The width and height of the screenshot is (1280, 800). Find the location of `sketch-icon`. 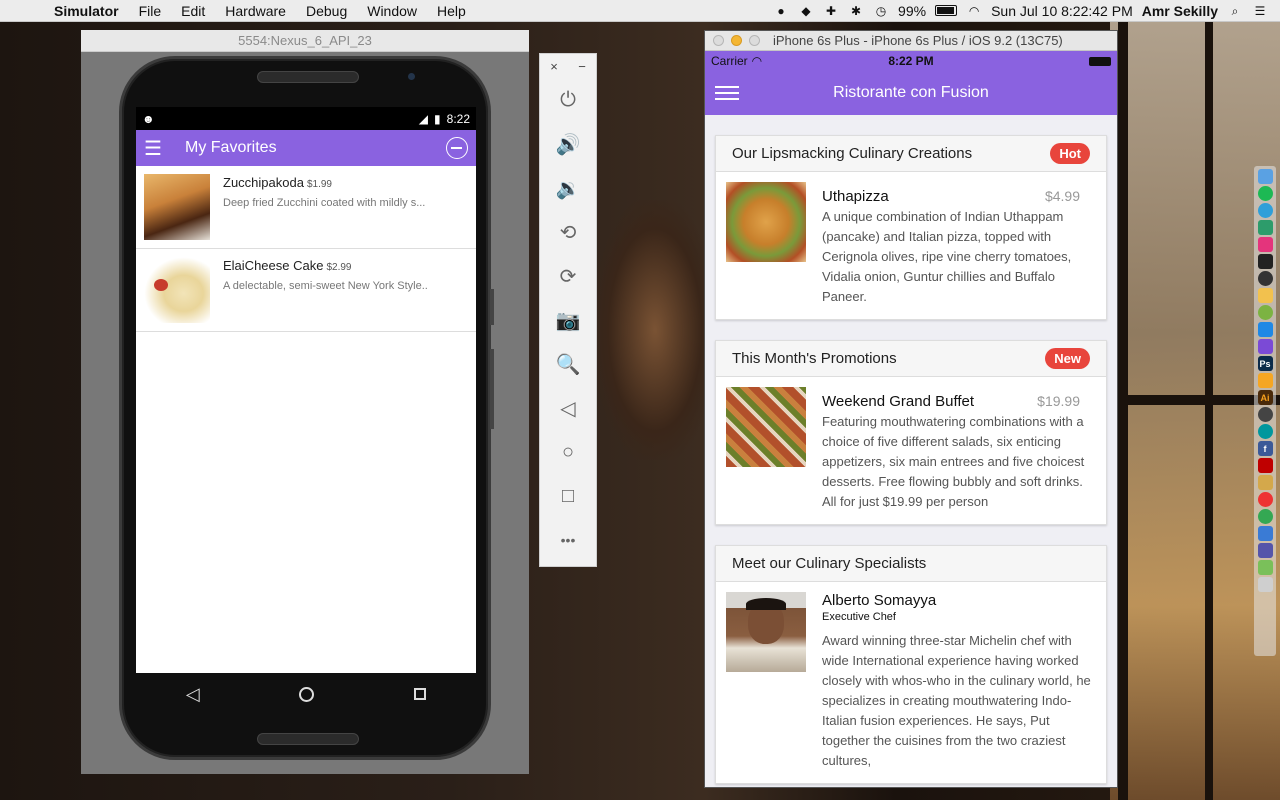

sketch-icon is located at coordinates (1265, 380).